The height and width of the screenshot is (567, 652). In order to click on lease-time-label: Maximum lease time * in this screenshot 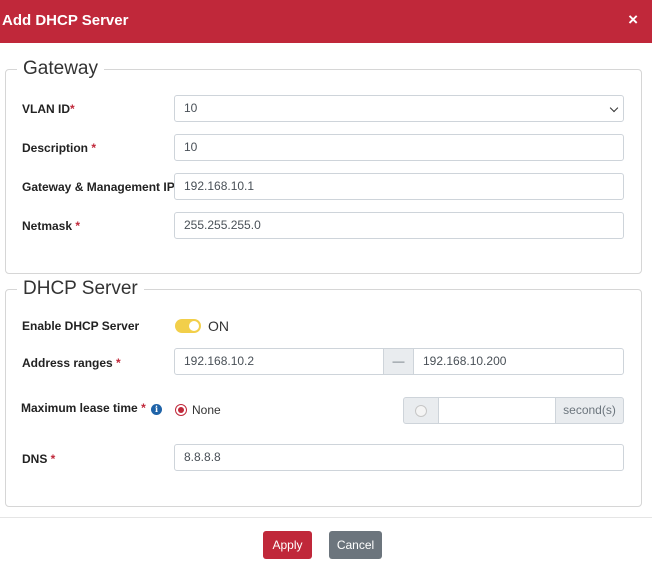, I will do `click(83, 408)`.